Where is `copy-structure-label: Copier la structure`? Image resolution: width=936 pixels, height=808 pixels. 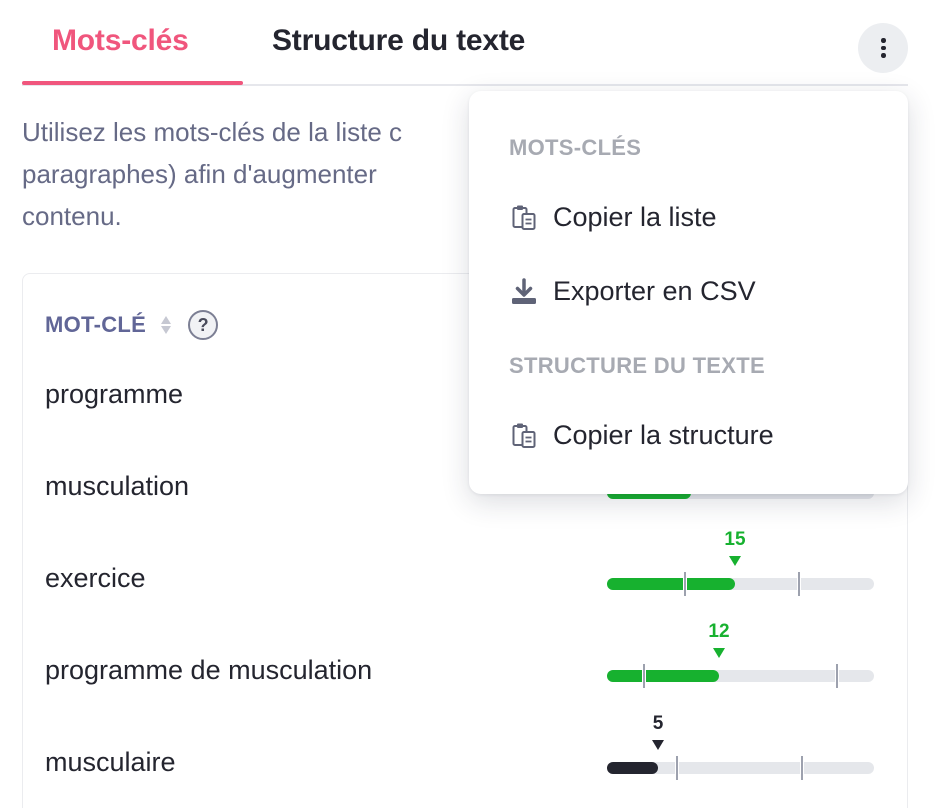
copy-structure-label: Copier la structure is located at coordinates (663, 435).